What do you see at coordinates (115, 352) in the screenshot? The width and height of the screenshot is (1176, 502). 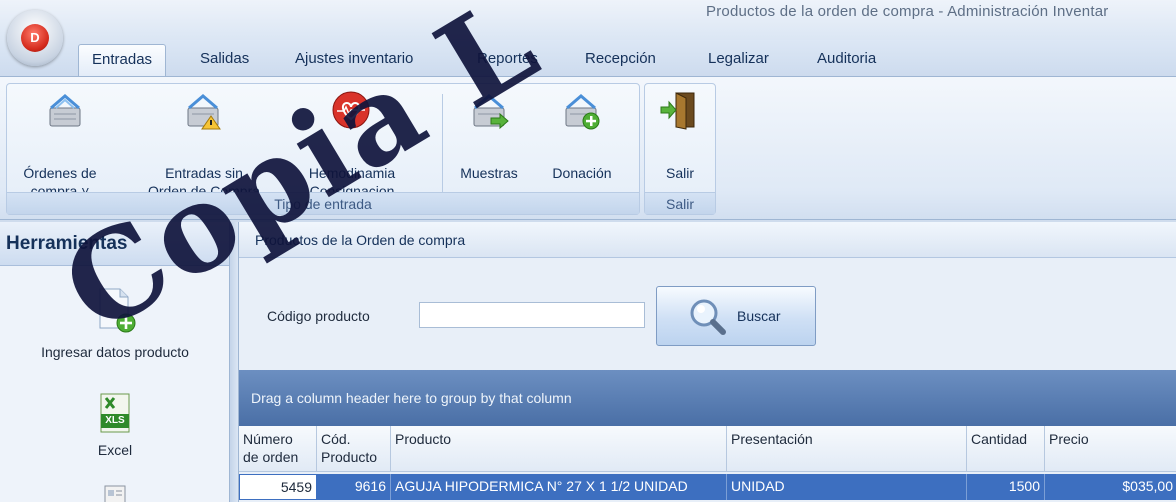 I see `sidebar-item-label: Ingresar datos producto` at bounding box center [115, 352].